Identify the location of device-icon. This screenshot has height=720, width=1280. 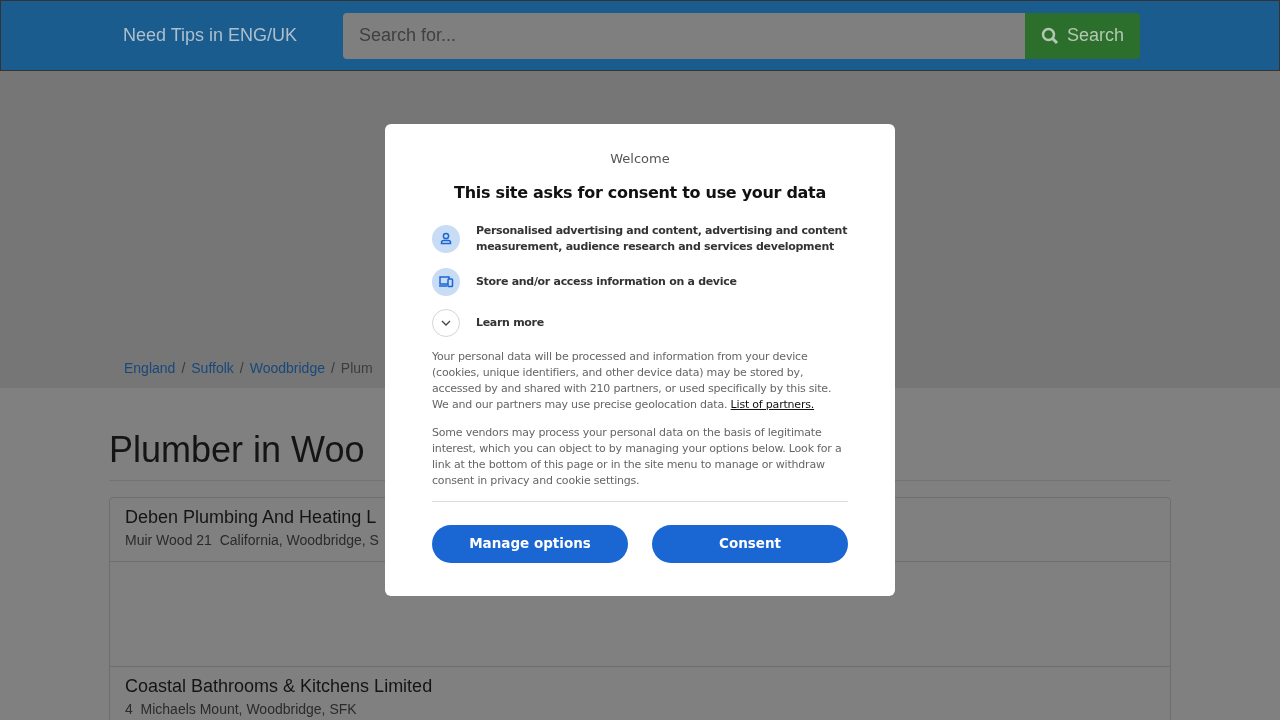
(446, 281).